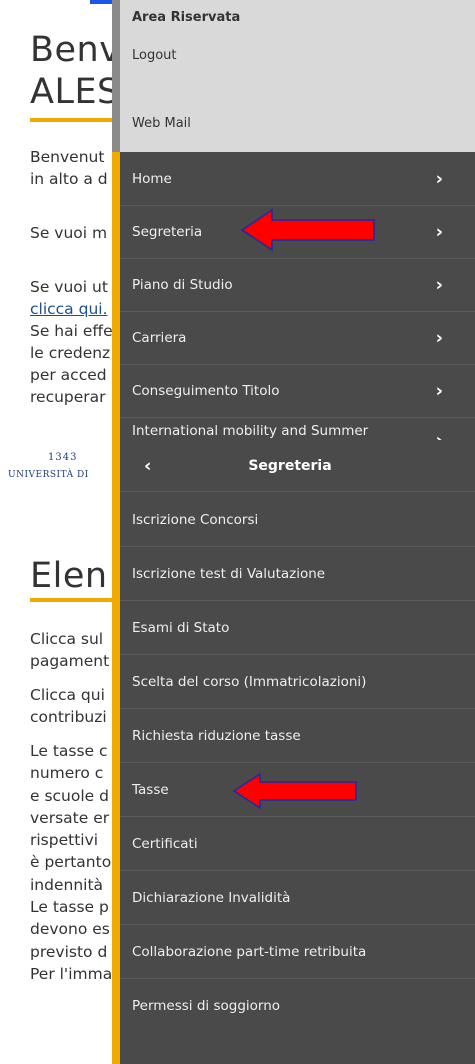 This screenshot has height=1064, width=475. I want to click on menu-item-conseguimento-titolo: Conseguimento Titolo ›, so click(297, 391).